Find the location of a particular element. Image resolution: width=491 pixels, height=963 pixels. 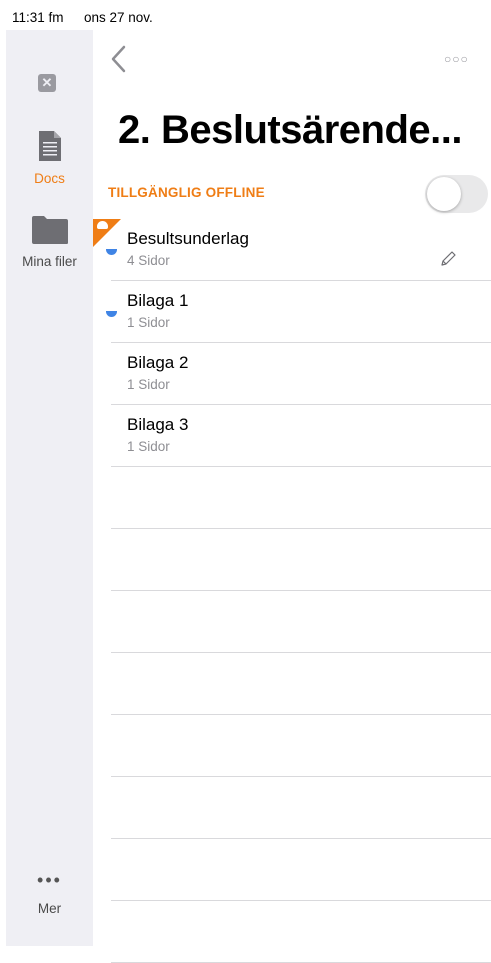

sidebar-item-mina-filer: Mina filer is located at coordinates (49, 242).